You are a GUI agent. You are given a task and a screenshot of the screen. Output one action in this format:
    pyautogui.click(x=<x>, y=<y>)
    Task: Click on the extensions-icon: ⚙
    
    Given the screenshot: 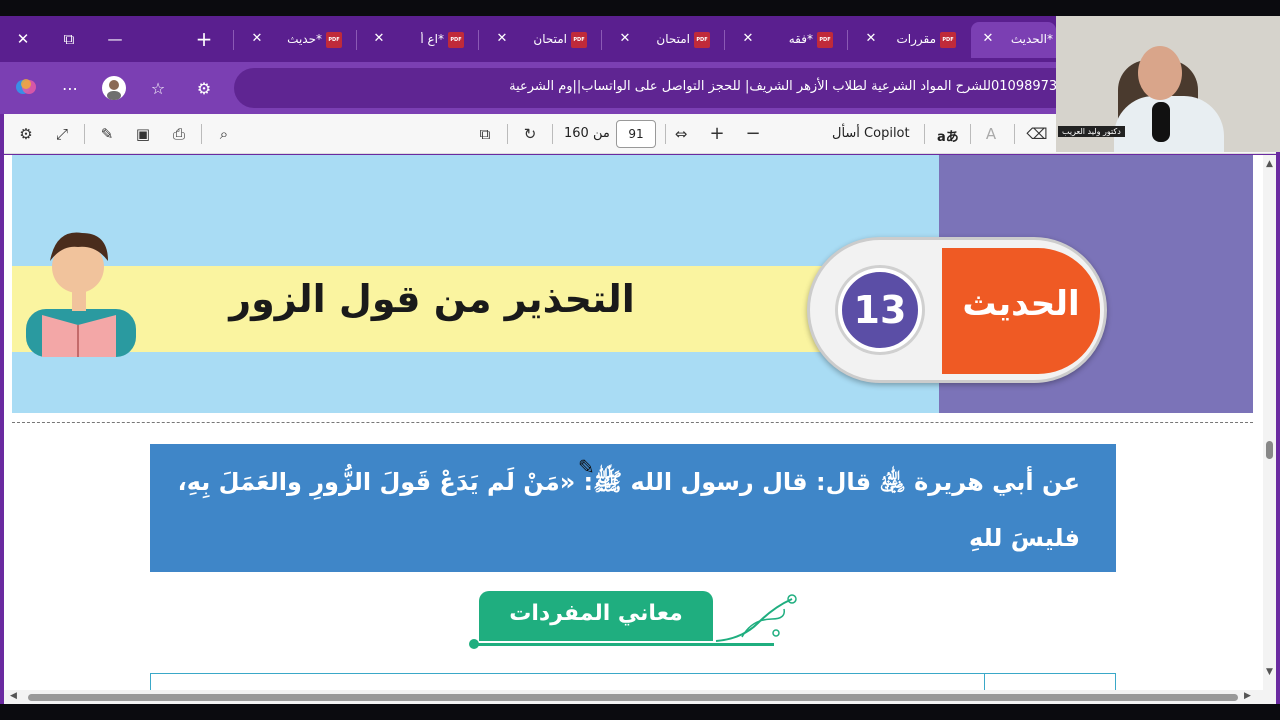 What is the action you would take?
    pyautogui.click(x=204, y=89)
    